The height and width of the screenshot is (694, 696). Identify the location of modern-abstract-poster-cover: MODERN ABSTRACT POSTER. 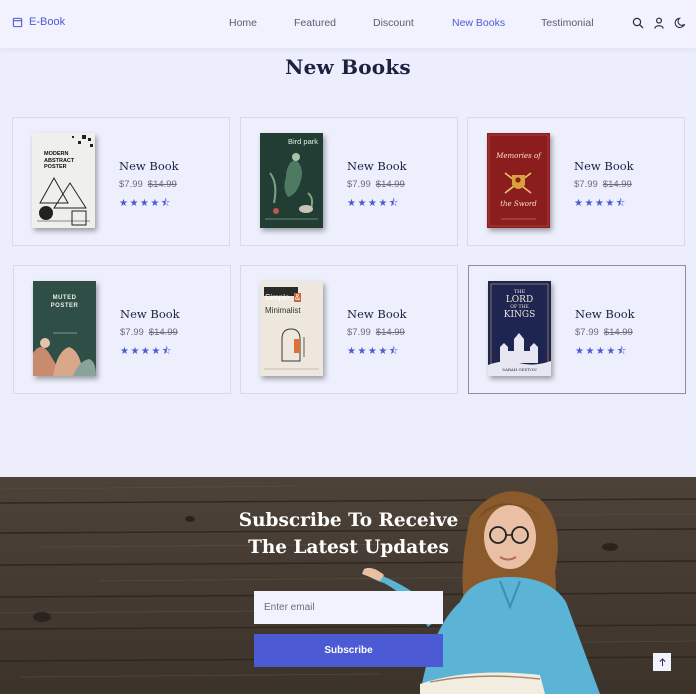
(63, 180).